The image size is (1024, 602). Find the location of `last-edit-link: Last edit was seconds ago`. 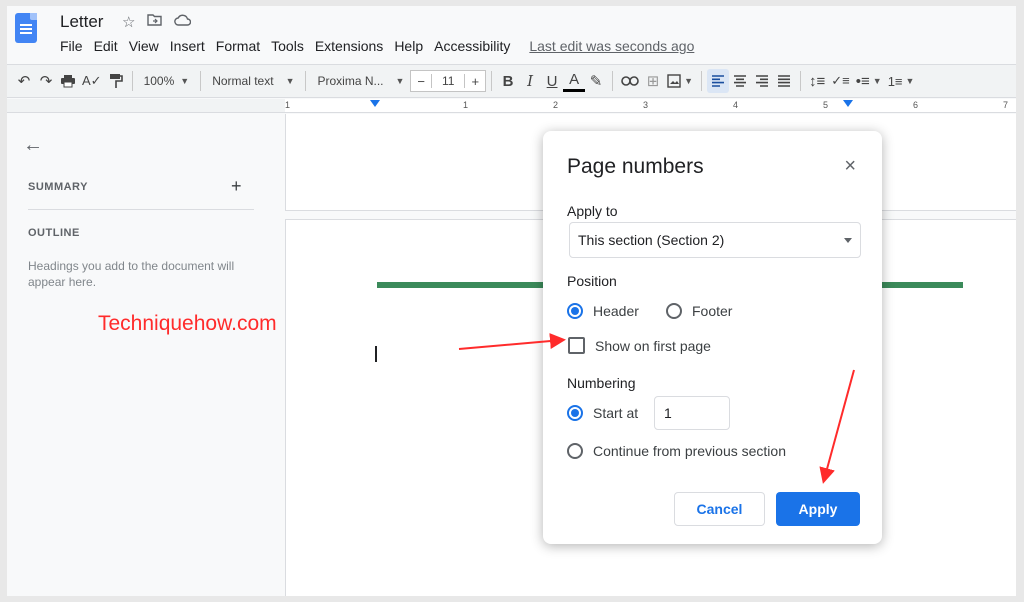

last-edit-link: Last edit was seconds ago is located at coordinates (611, 46).